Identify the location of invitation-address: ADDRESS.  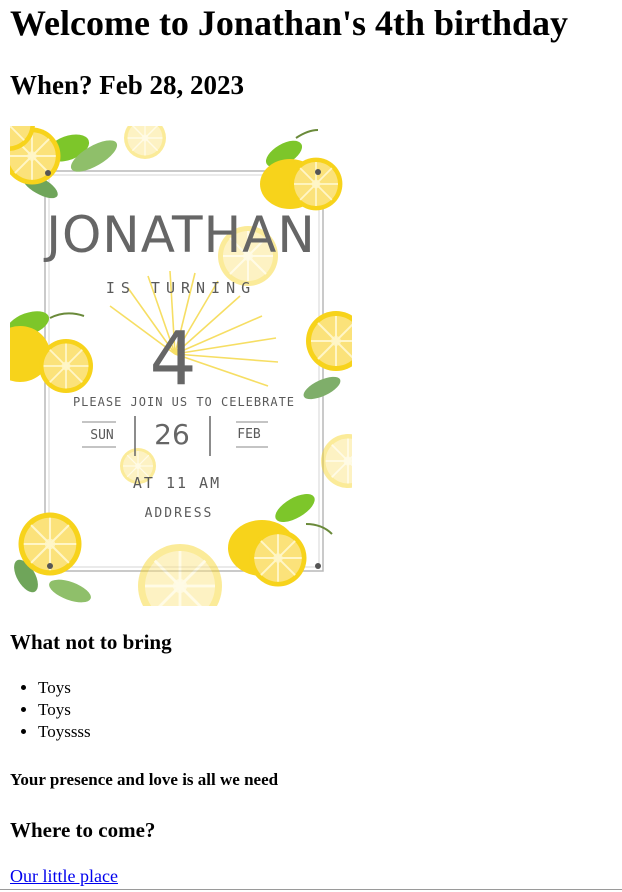
(179, 513).